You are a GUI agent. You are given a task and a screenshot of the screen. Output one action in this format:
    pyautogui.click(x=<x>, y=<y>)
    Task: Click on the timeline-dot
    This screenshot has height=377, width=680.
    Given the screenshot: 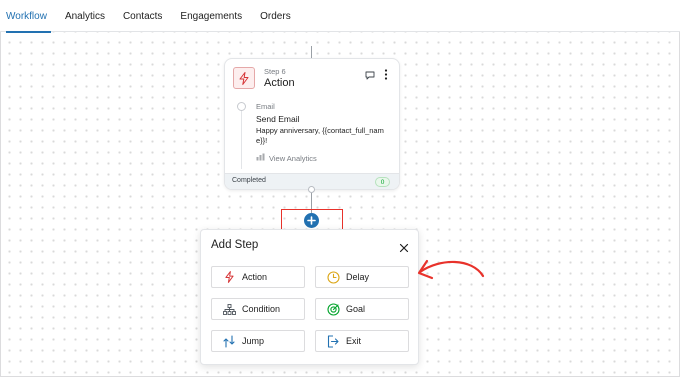 What is the action you would take?
    pyautogui.click(x=241, y=106)
    